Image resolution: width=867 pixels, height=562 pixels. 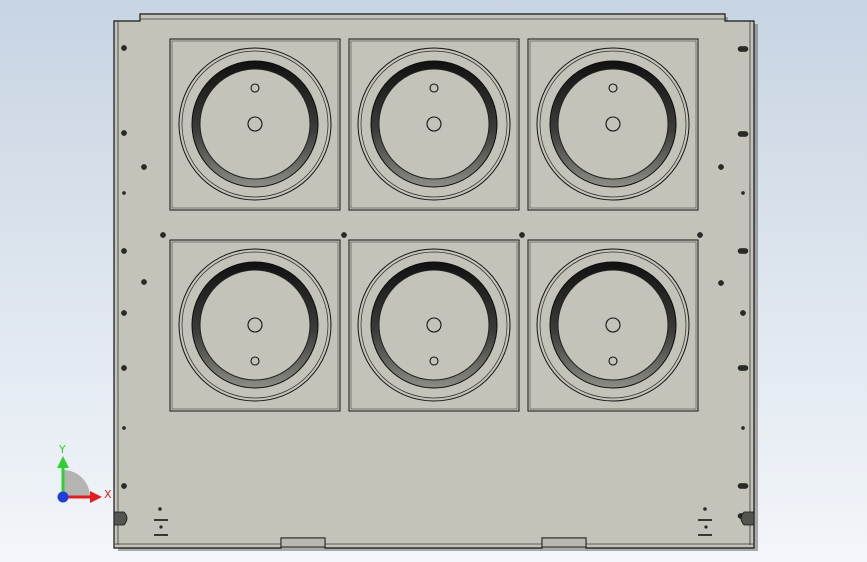 I want to click on triad-z-axis-dot, so click(x=63, y=497).